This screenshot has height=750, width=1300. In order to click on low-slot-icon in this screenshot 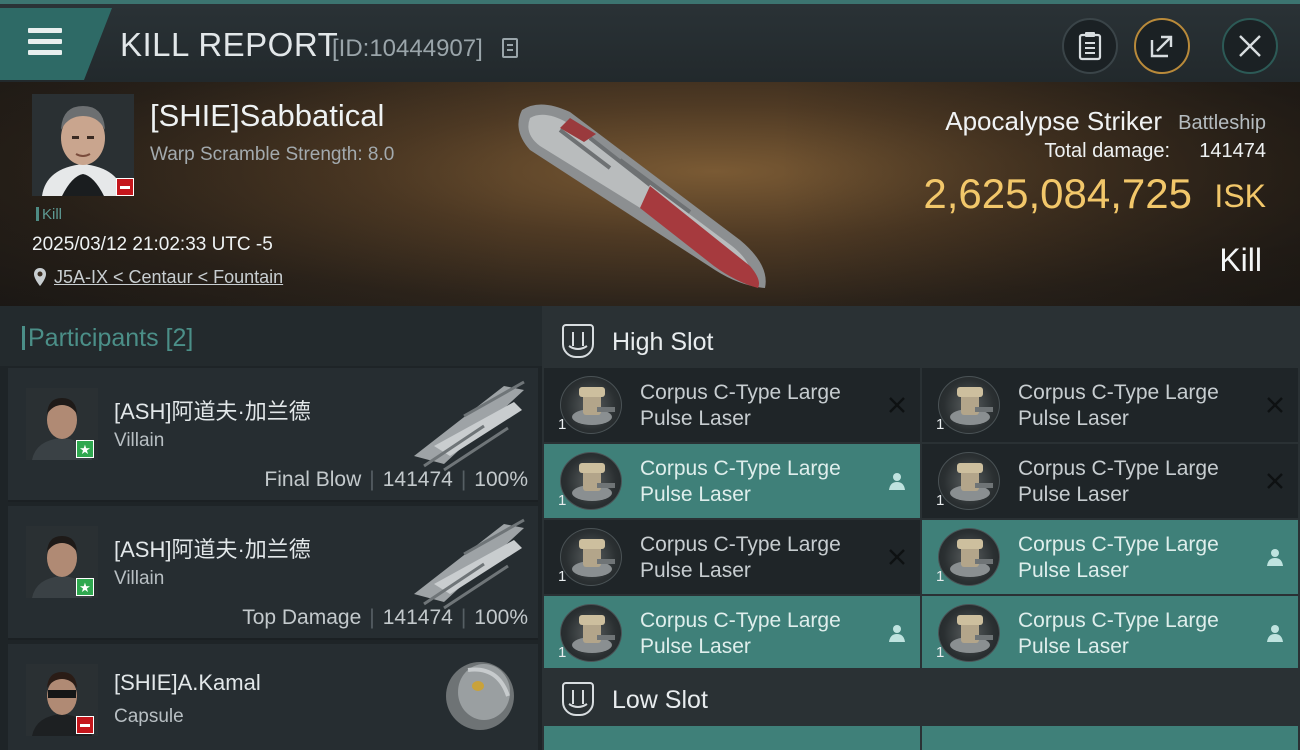, I will do `click(578, 699)`.